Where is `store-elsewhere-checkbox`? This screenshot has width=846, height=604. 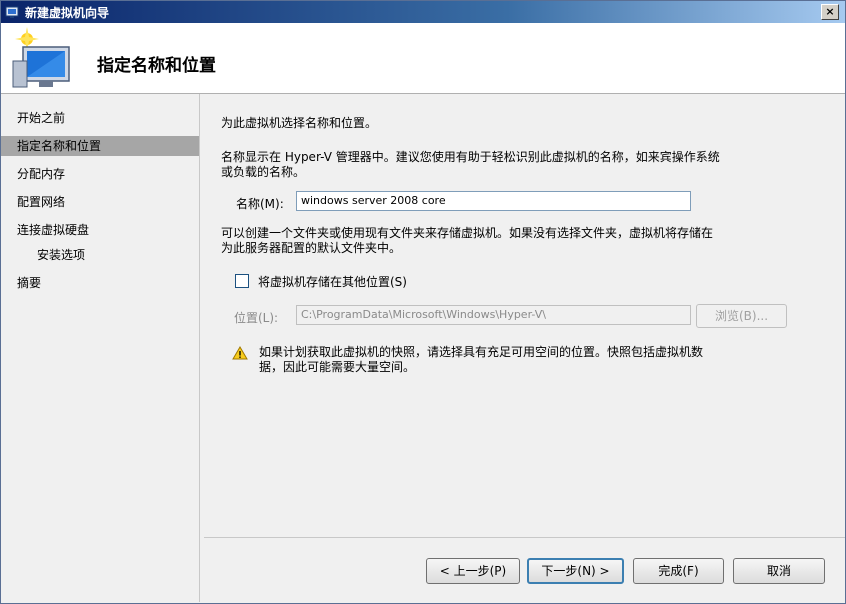 store-elsewhere-checkbox is located at coordinates (242, 281).